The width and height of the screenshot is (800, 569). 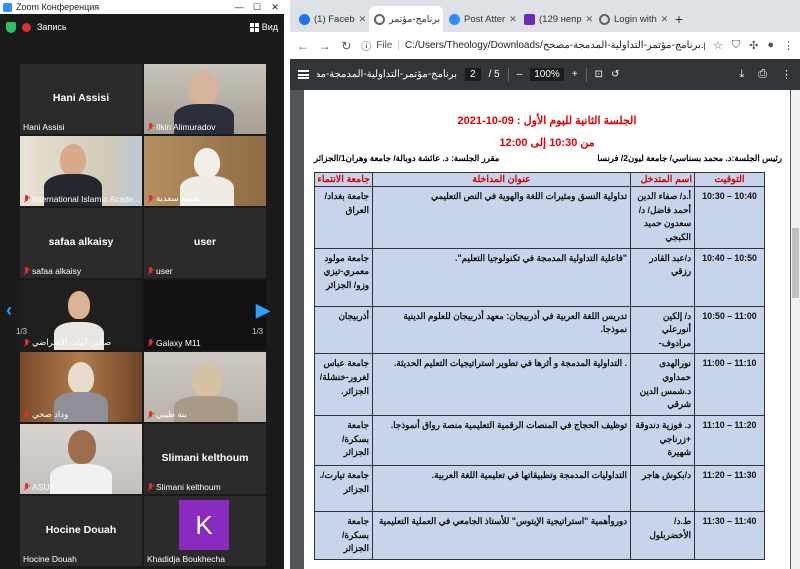 What do you see at coordinates (547, 121) in the screenshot?
I see `session-title: الجلسة الثانية لليوم الأول : 09-10-2021` at bounding box center [547, 121].